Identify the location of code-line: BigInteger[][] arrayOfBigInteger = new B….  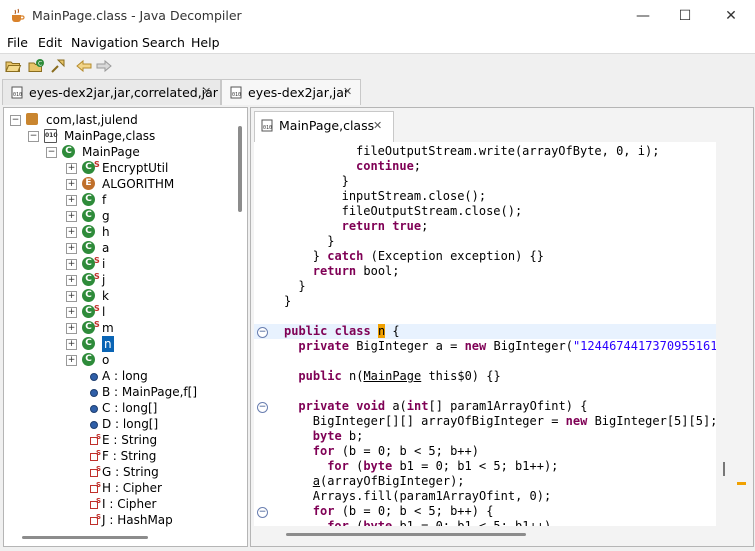
(514, 421).